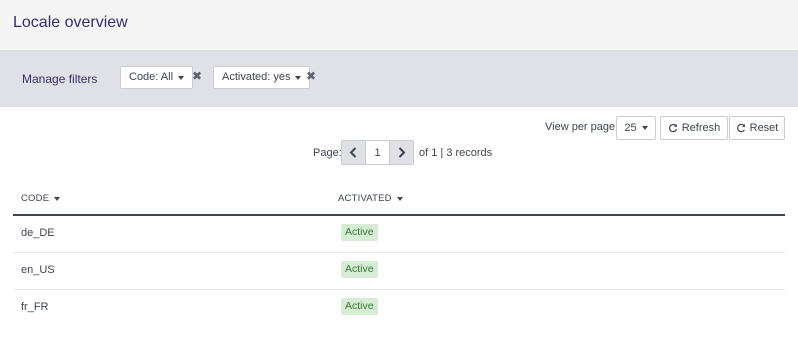 This screenshot has height=339, width=798. Describe the element at coordinates (38, 270) in the screenshot. I see `code-cell: en_US` at that location.